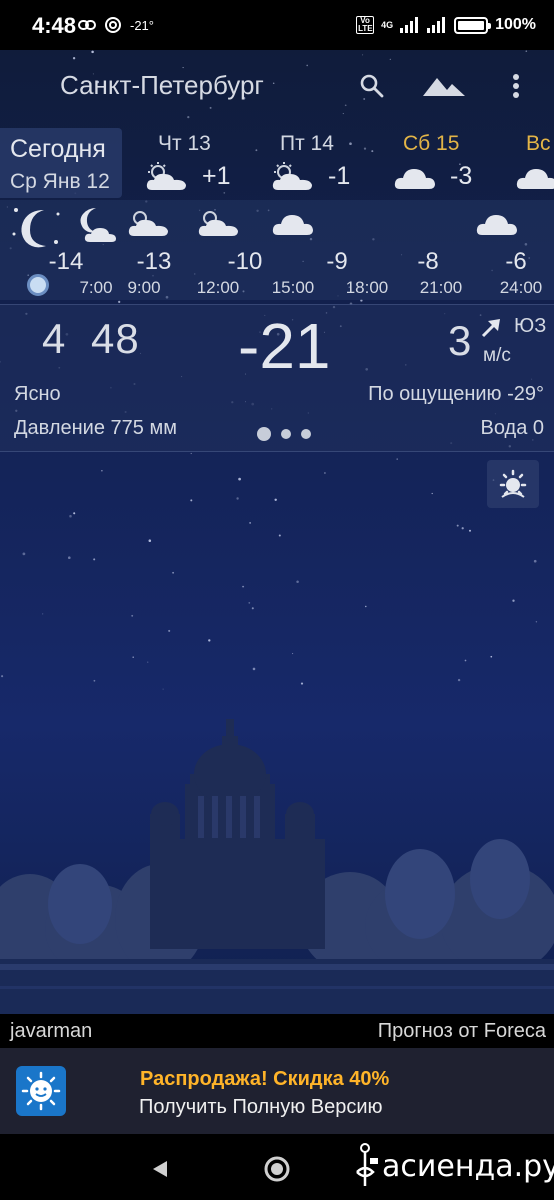 Image resolution: width=554 pixels, height=1200 pixels. What do you see at coordinates (265, 1079) in the screenshot?
I see `sale-text: Распродажа! Скидка 40%` at bounding box center [265, 1079].